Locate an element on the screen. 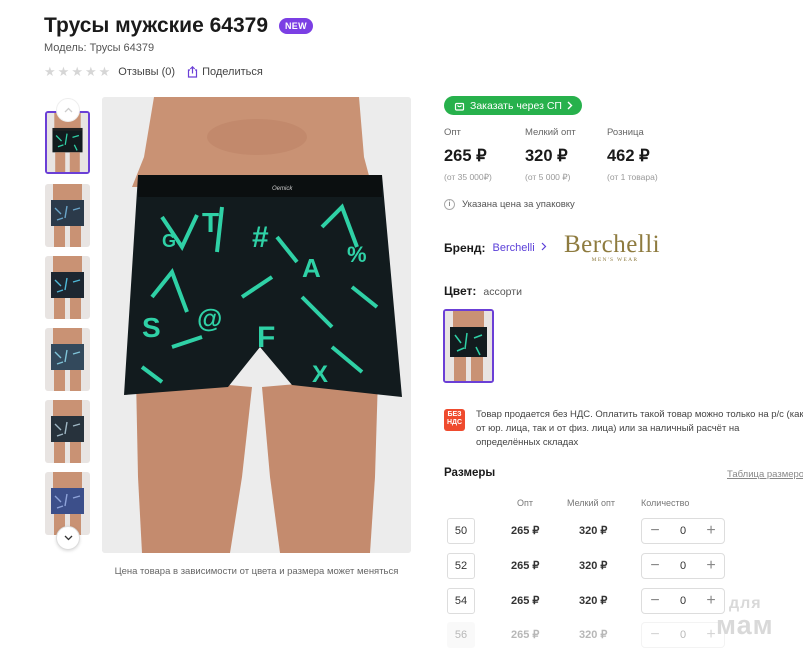  size-value: 54 is located at coordinates (461, 601).